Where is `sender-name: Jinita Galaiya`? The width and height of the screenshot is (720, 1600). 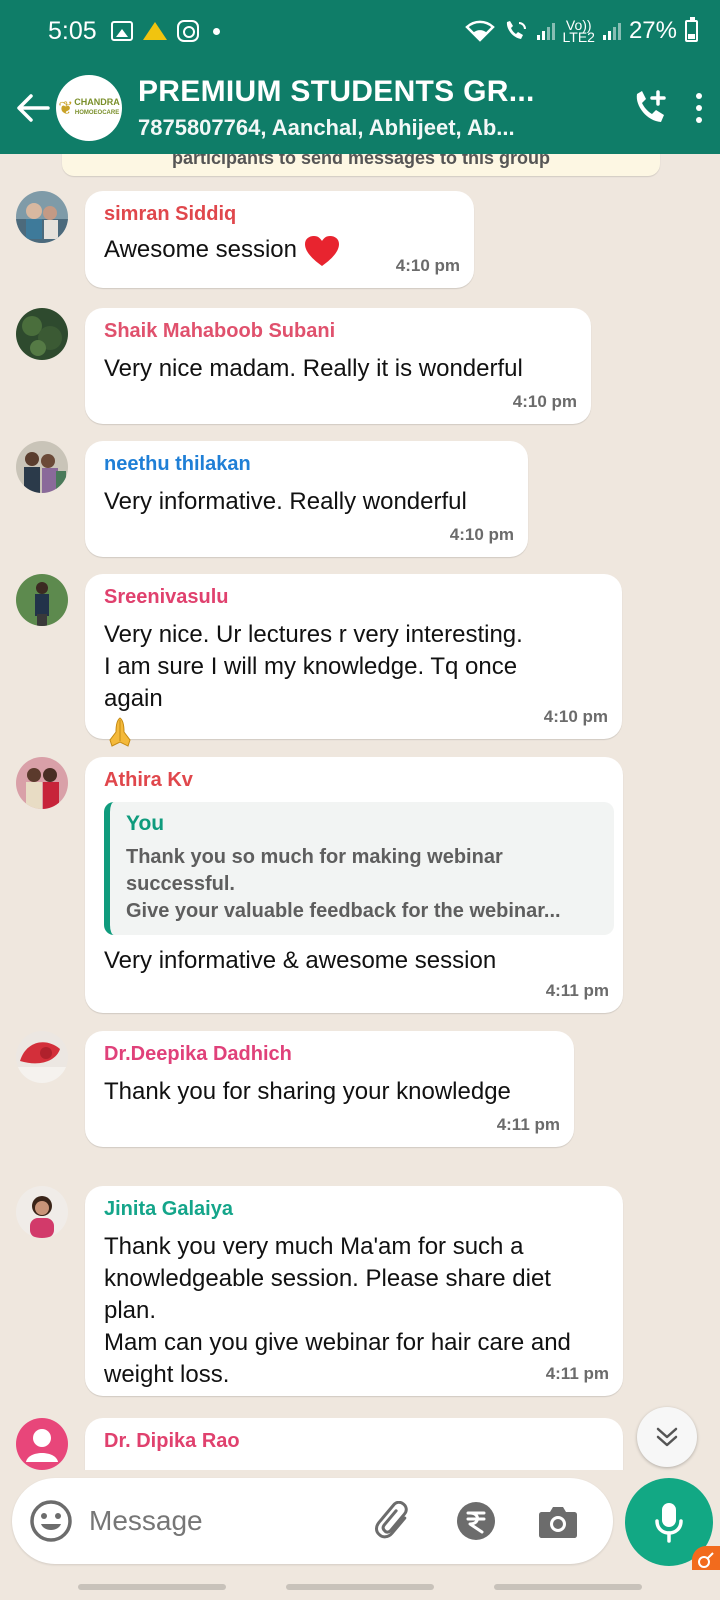
sender-name: Jinita Galaiya is located at coordinates (168, 1209).